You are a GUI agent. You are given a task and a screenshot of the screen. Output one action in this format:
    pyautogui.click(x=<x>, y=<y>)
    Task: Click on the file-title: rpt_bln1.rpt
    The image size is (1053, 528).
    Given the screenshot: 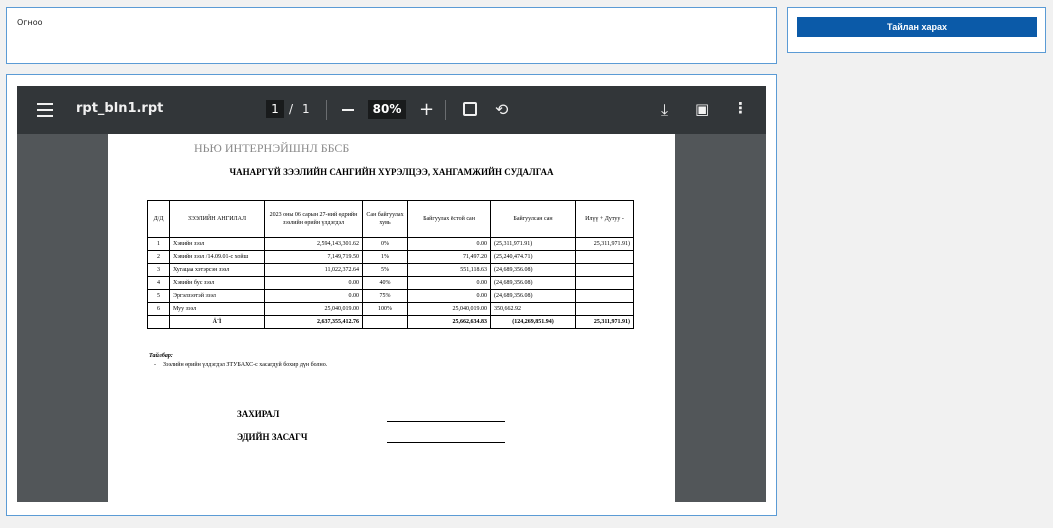 What is the action you would take?
    pyautogui.click(x=120, y=108)
    